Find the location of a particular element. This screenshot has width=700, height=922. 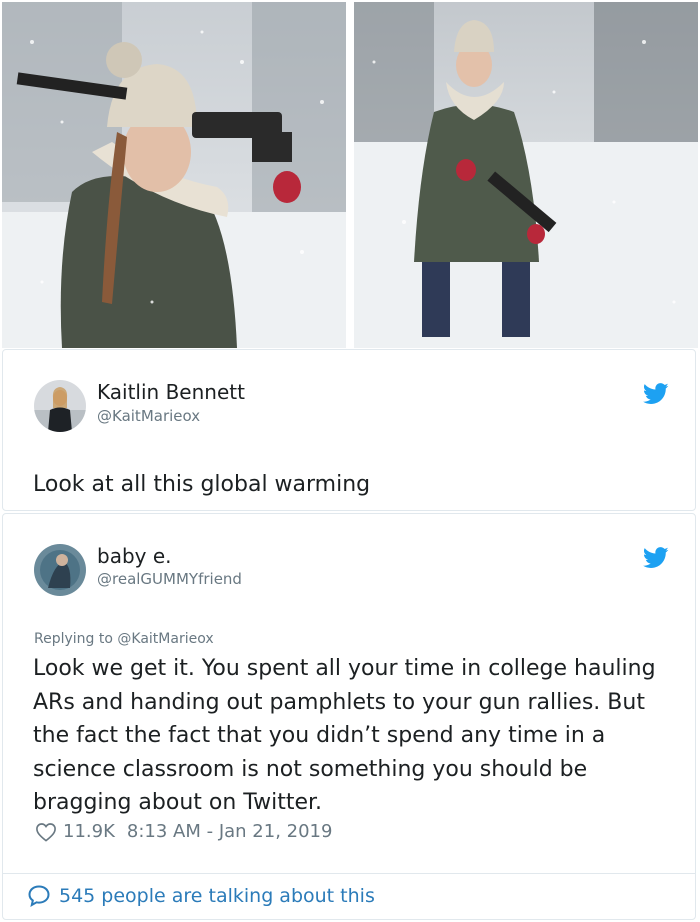

display-name: Kaitlin Bennett is located at coordinates (171, 392).